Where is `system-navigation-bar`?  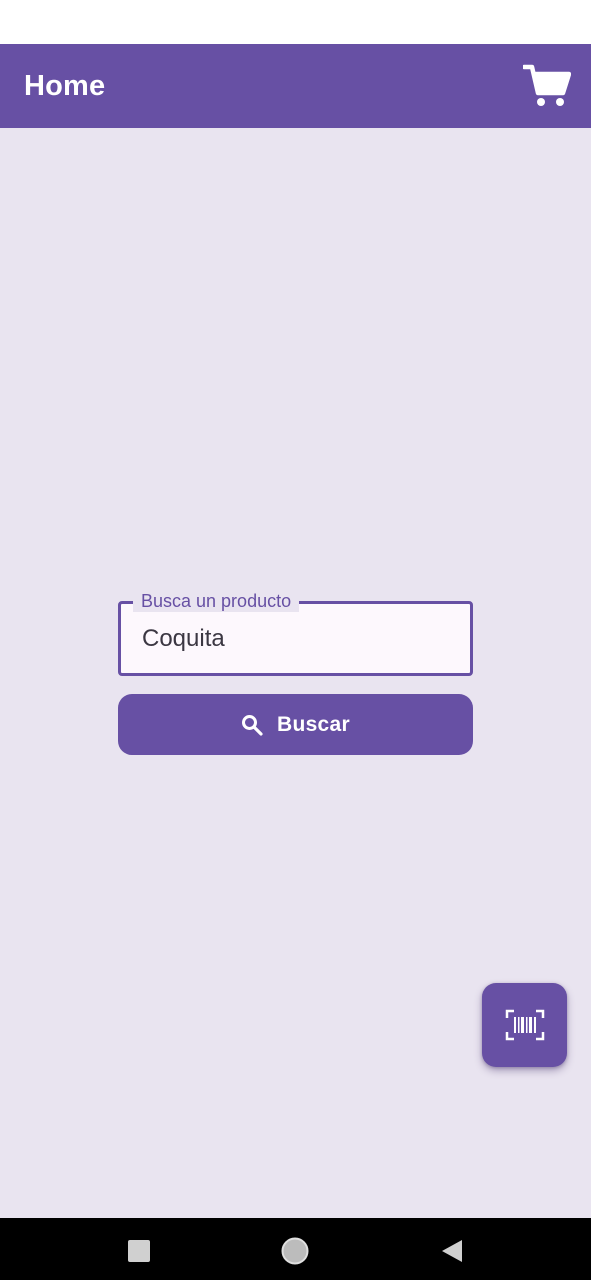 system-navigation-bar is located at coordinates (295, 1249).